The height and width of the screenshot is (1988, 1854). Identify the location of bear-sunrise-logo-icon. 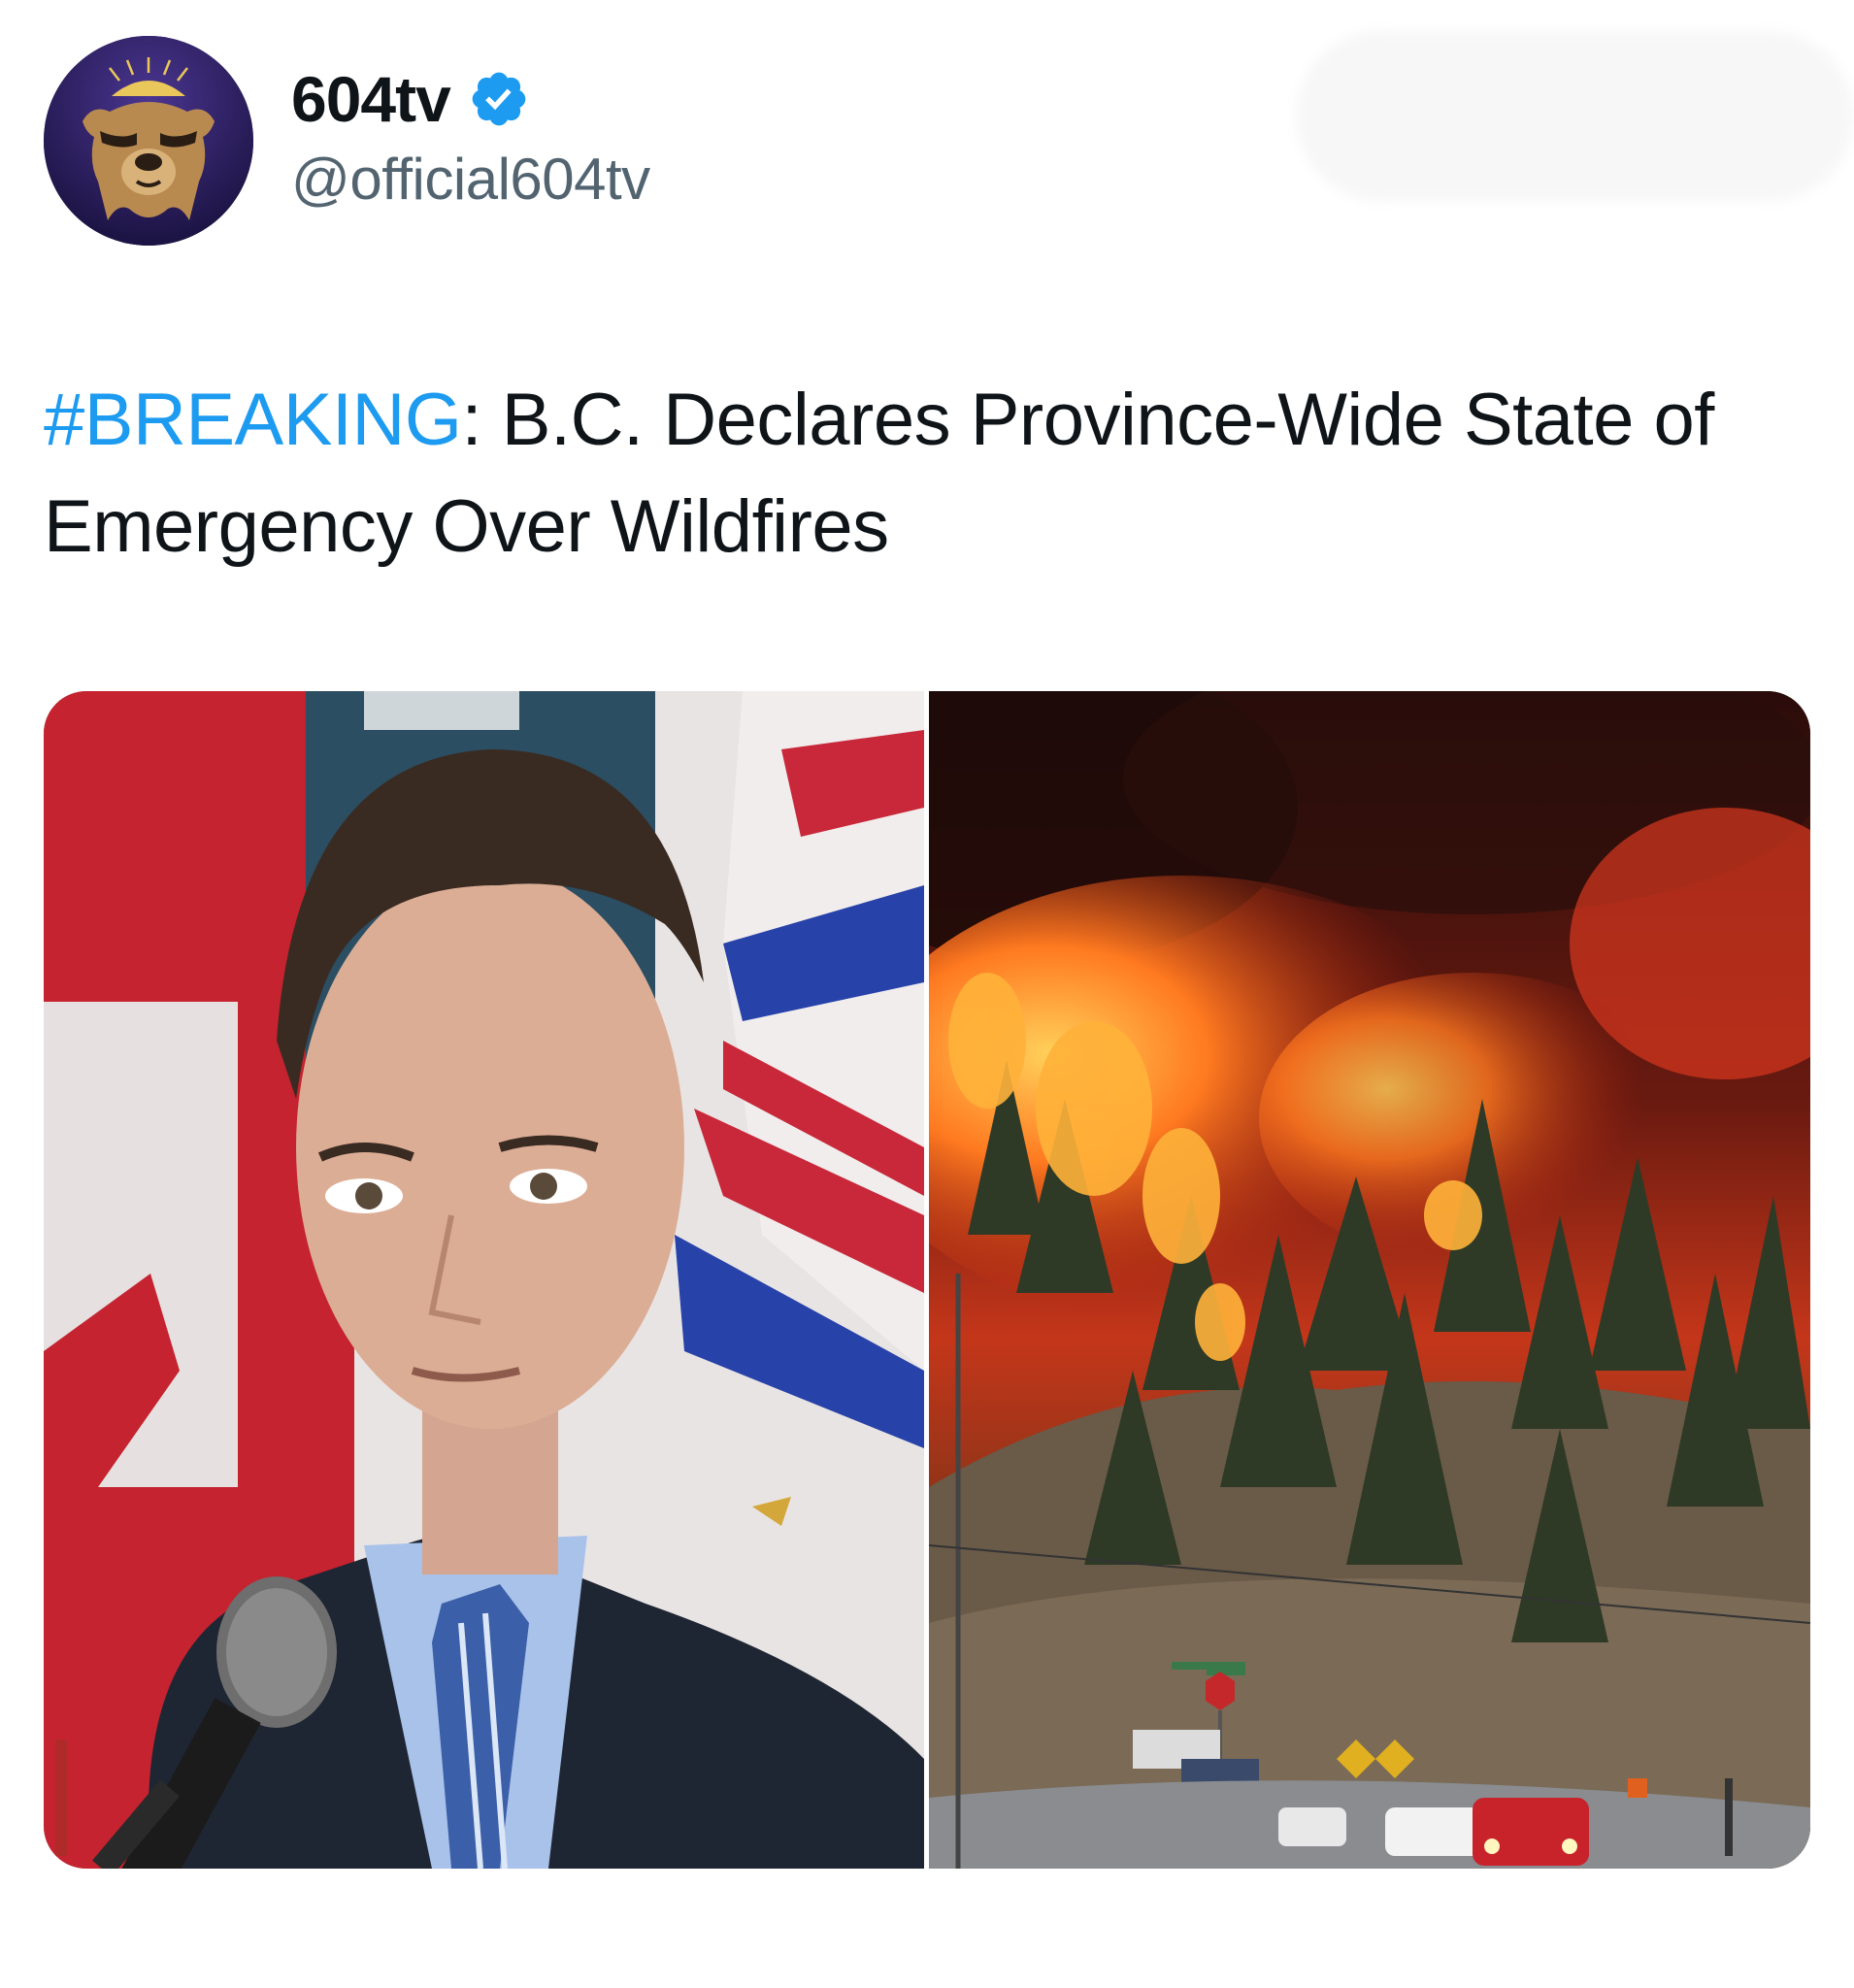
(148, 141).